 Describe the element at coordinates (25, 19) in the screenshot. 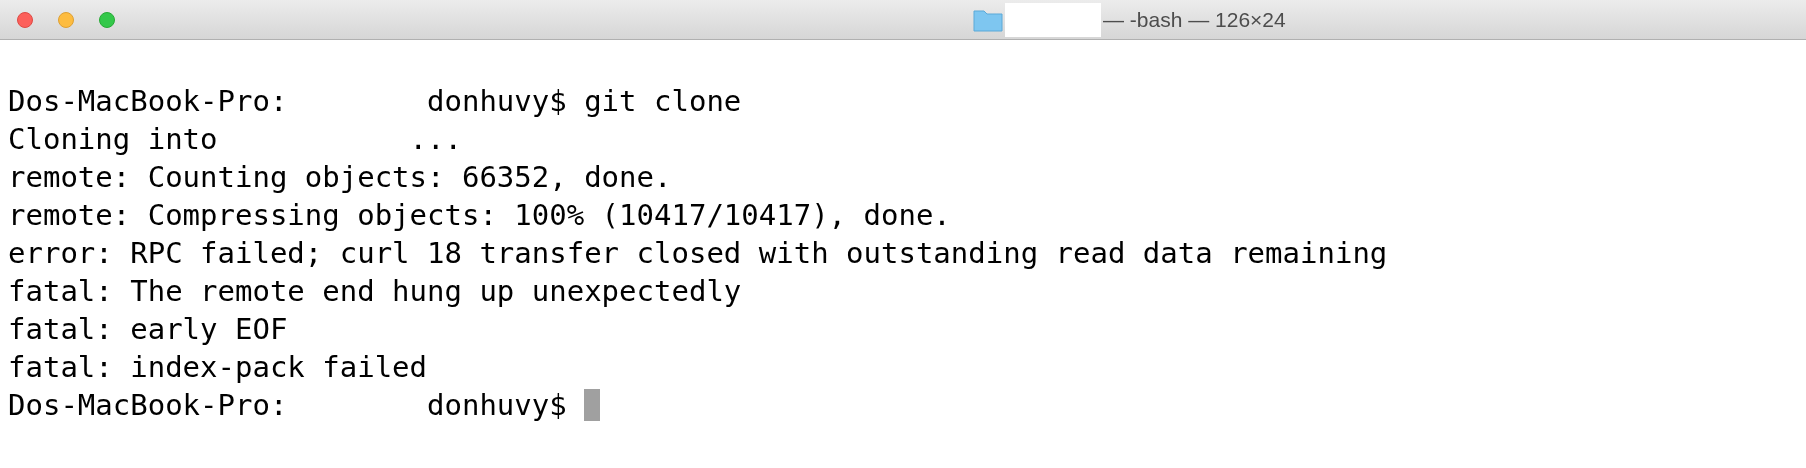

I see `close-button` at that location.